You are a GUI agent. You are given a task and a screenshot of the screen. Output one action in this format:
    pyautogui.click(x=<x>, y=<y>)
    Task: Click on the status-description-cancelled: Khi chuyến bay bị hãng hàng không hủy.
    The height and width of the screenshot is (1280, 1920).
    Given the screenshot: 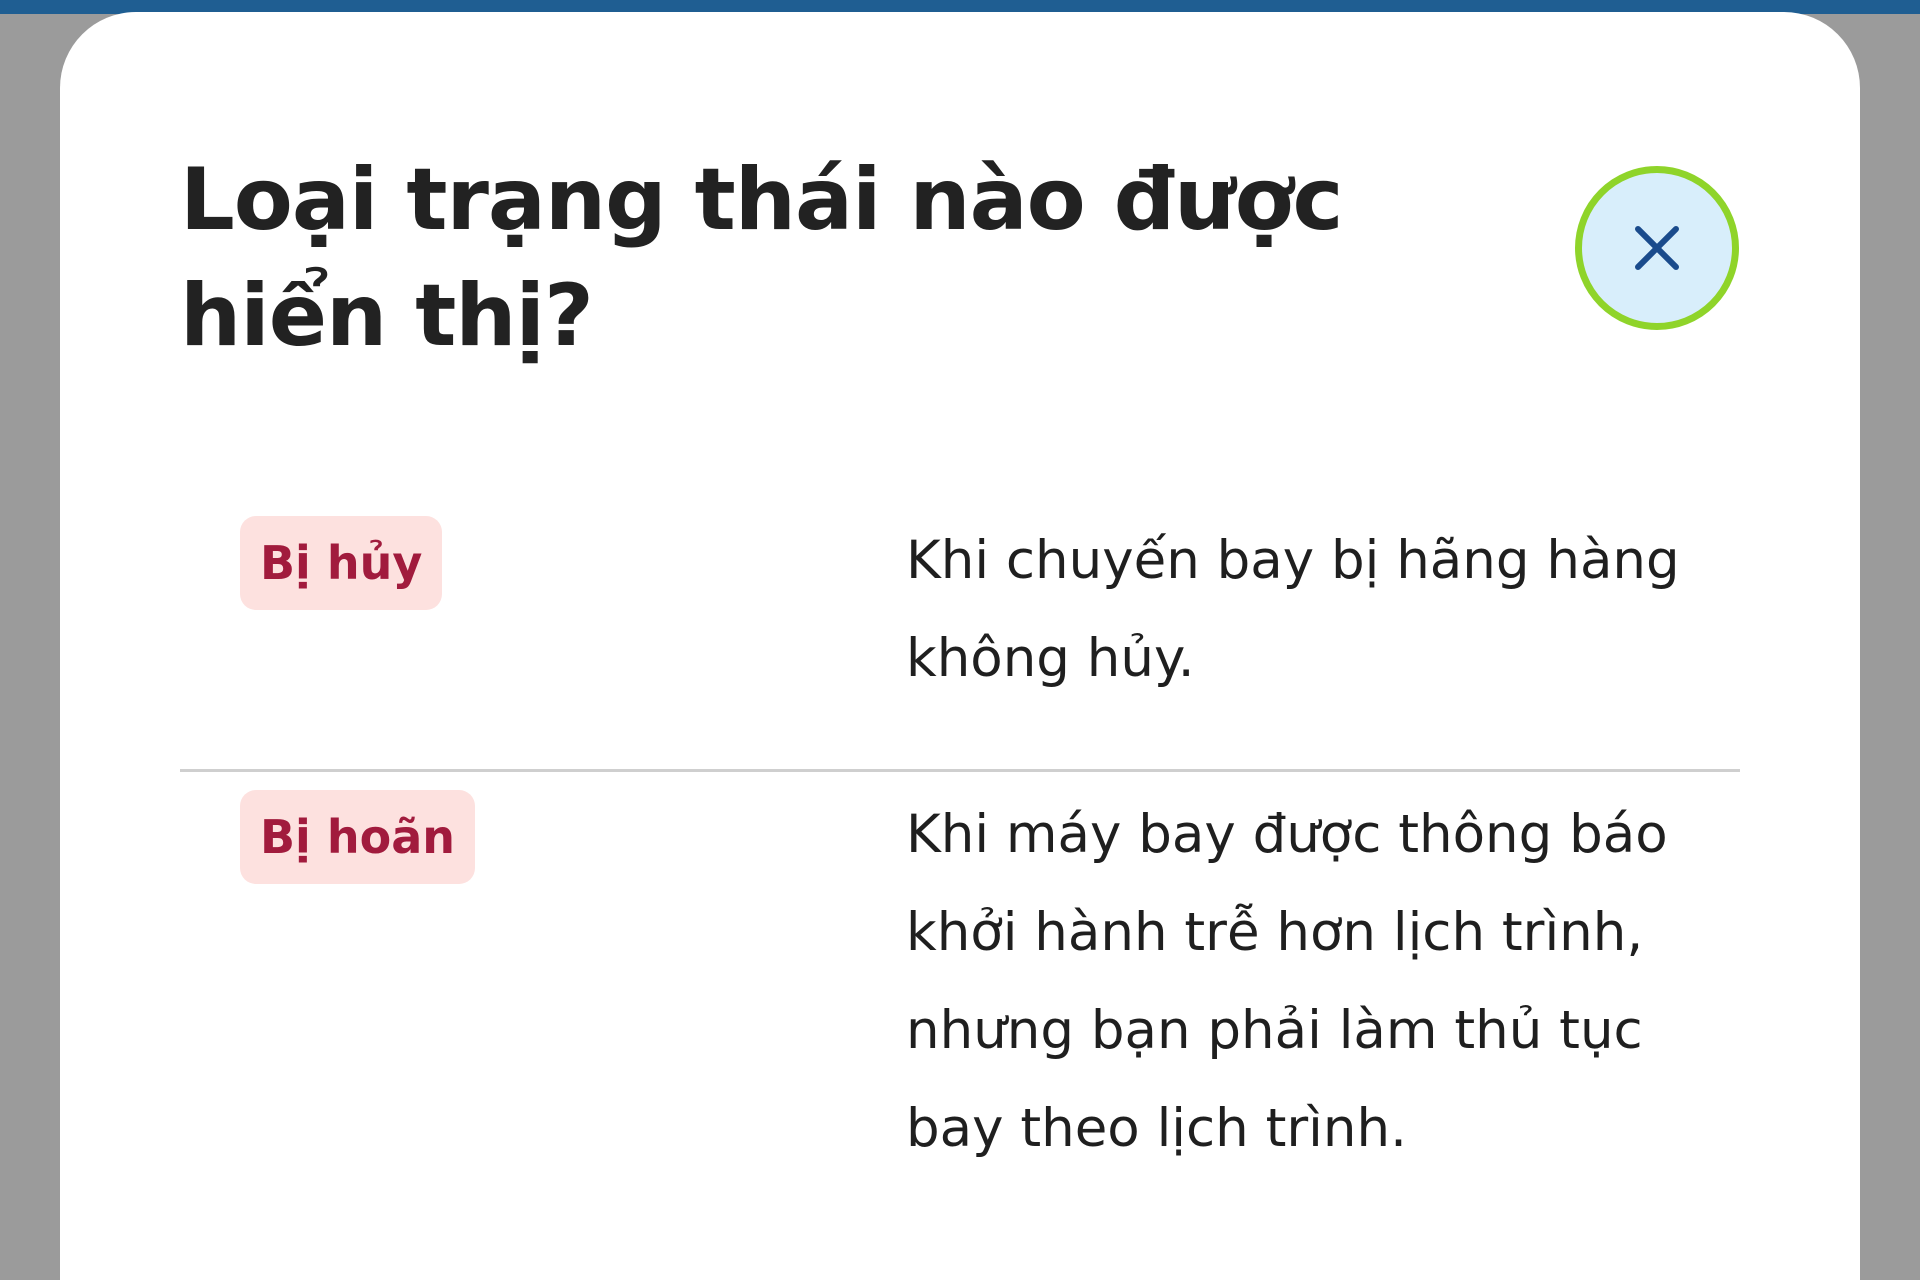 What is the action you would take?
    pyautogui.click(x=1293, y=609)
    